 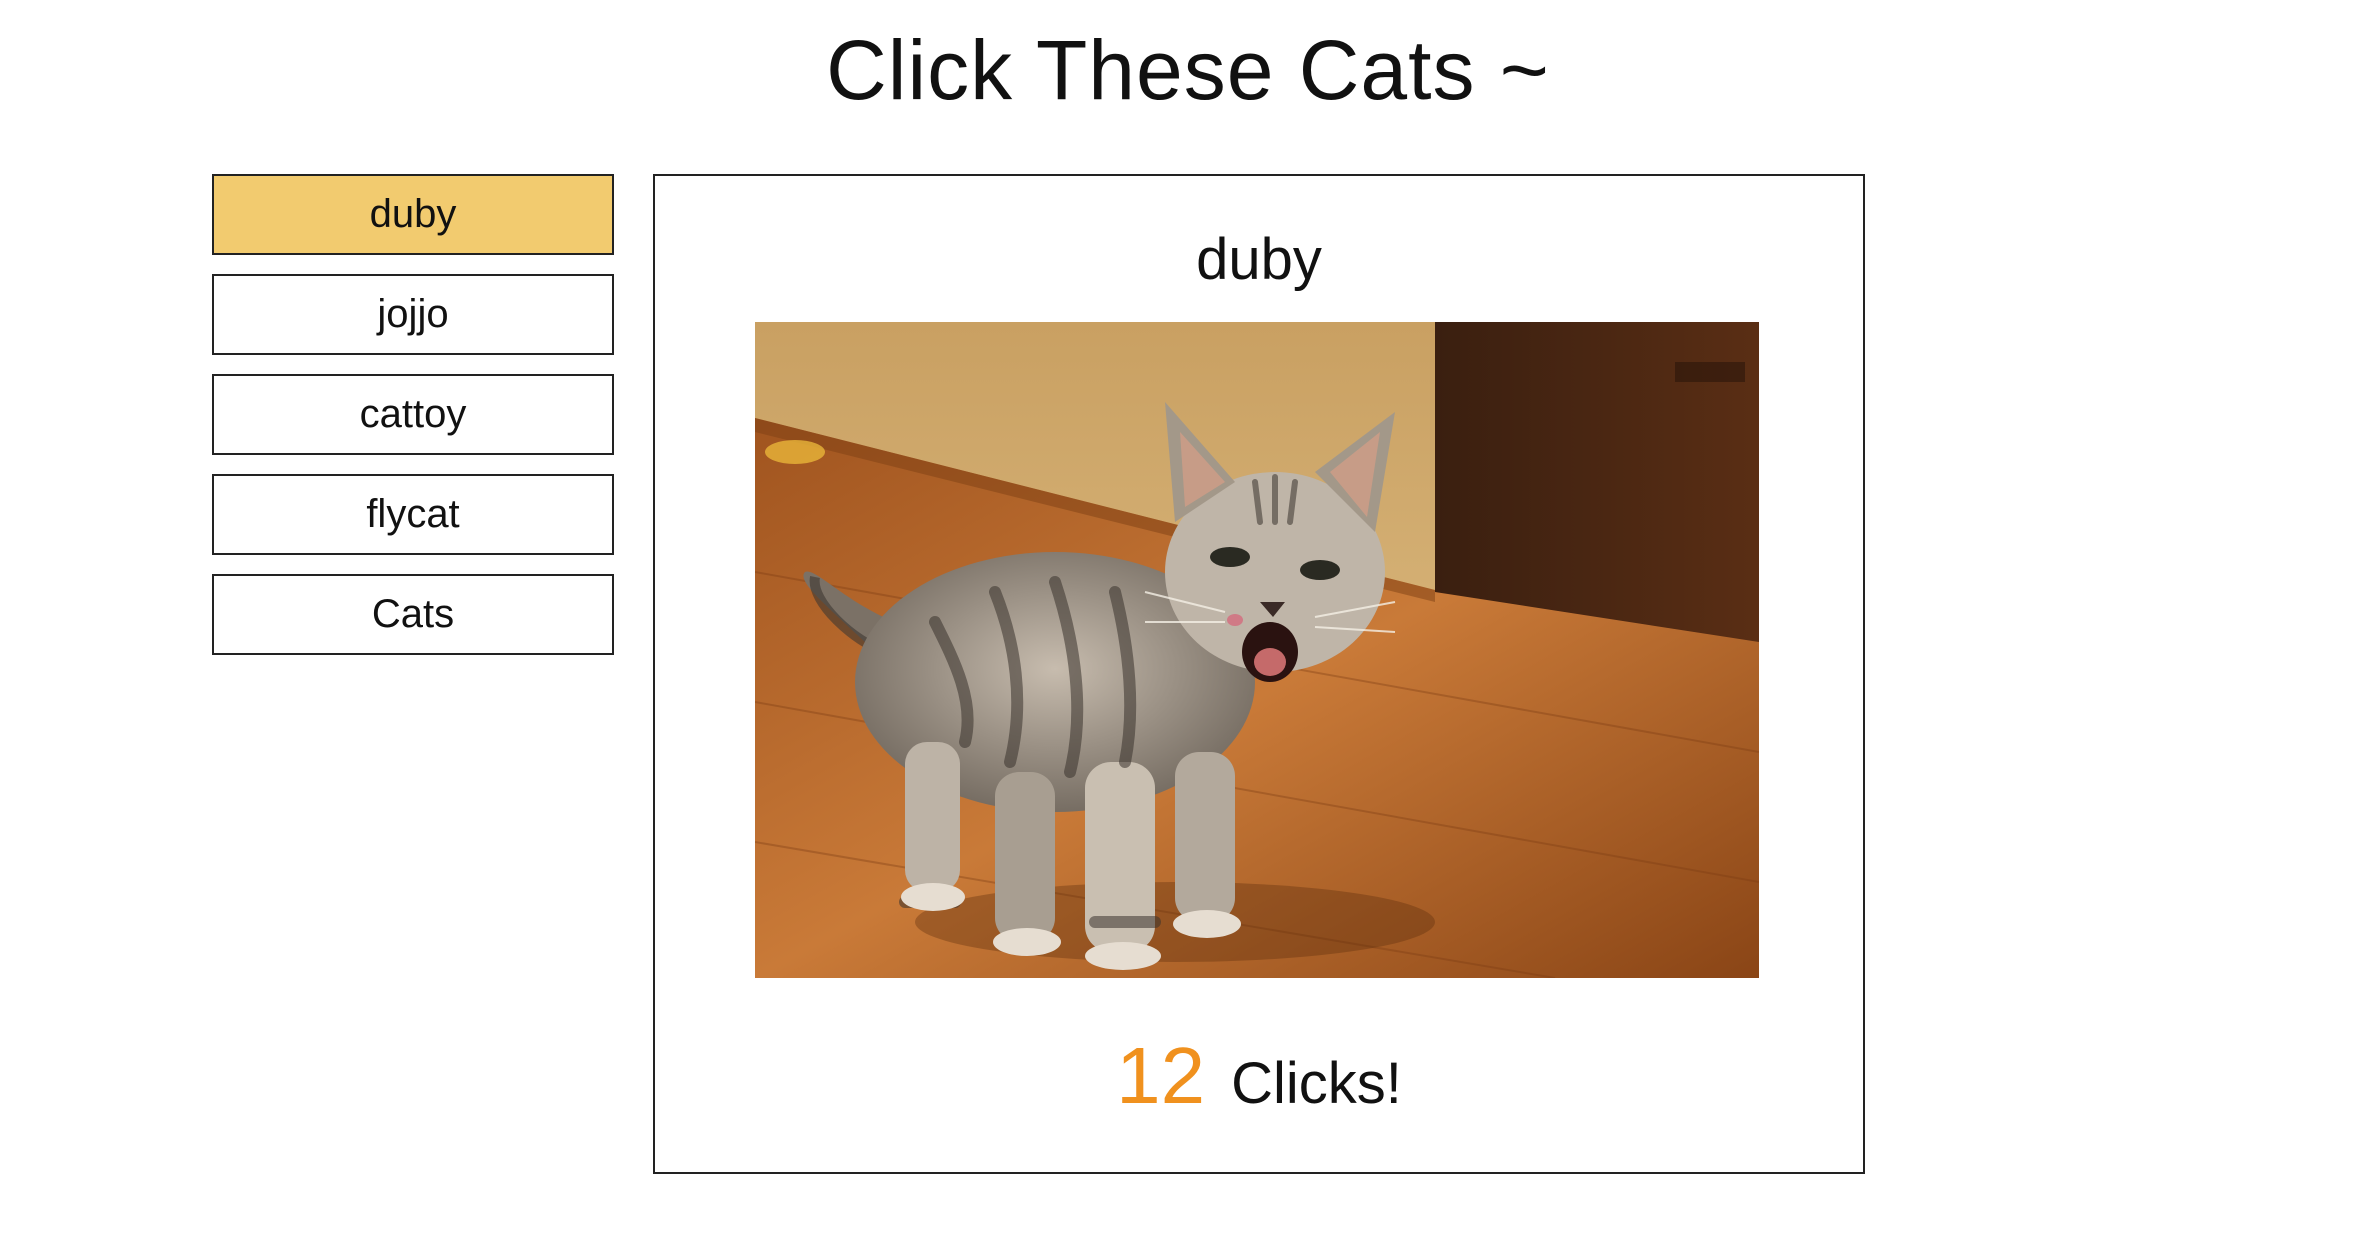 I want to click on cat-list: duby jojjo cattoy flycat Cats, so click(x=413, y=424).